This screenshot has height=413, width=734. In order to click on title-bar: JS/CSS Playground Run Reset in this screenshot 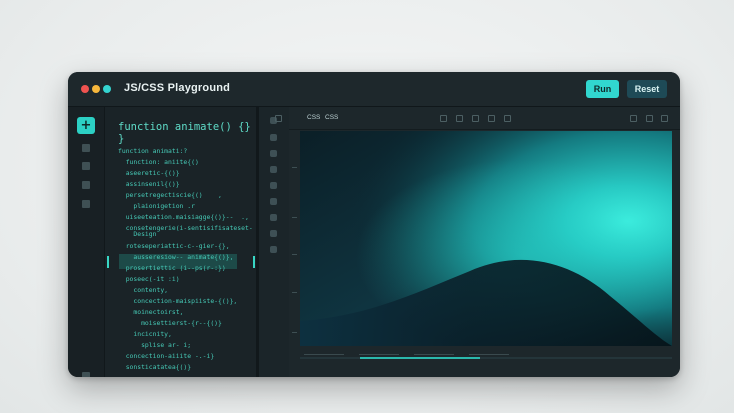, I will do `click(374, 89)`.